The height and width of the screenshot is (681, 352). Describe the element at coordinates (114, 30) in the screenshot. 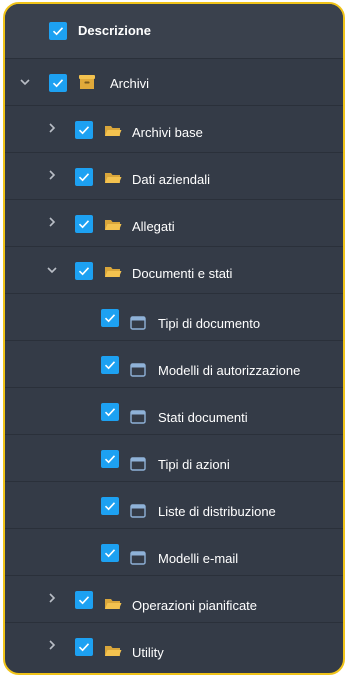

I see `header-label: Descrizione` at that location.